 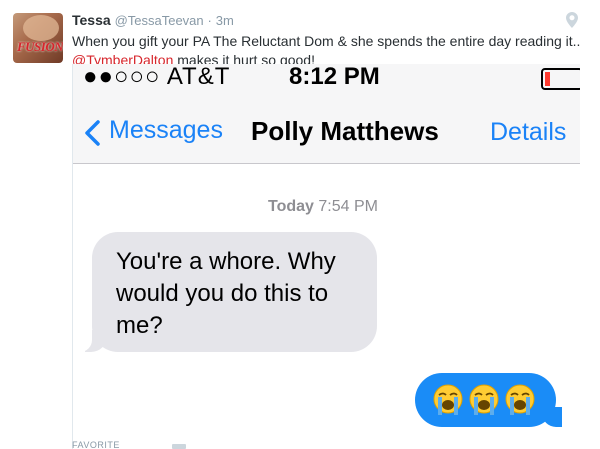 What do you see at coordinates (179, 445) in the screenshot?
I see `more-options-icon` at bounding box center [179, 445].